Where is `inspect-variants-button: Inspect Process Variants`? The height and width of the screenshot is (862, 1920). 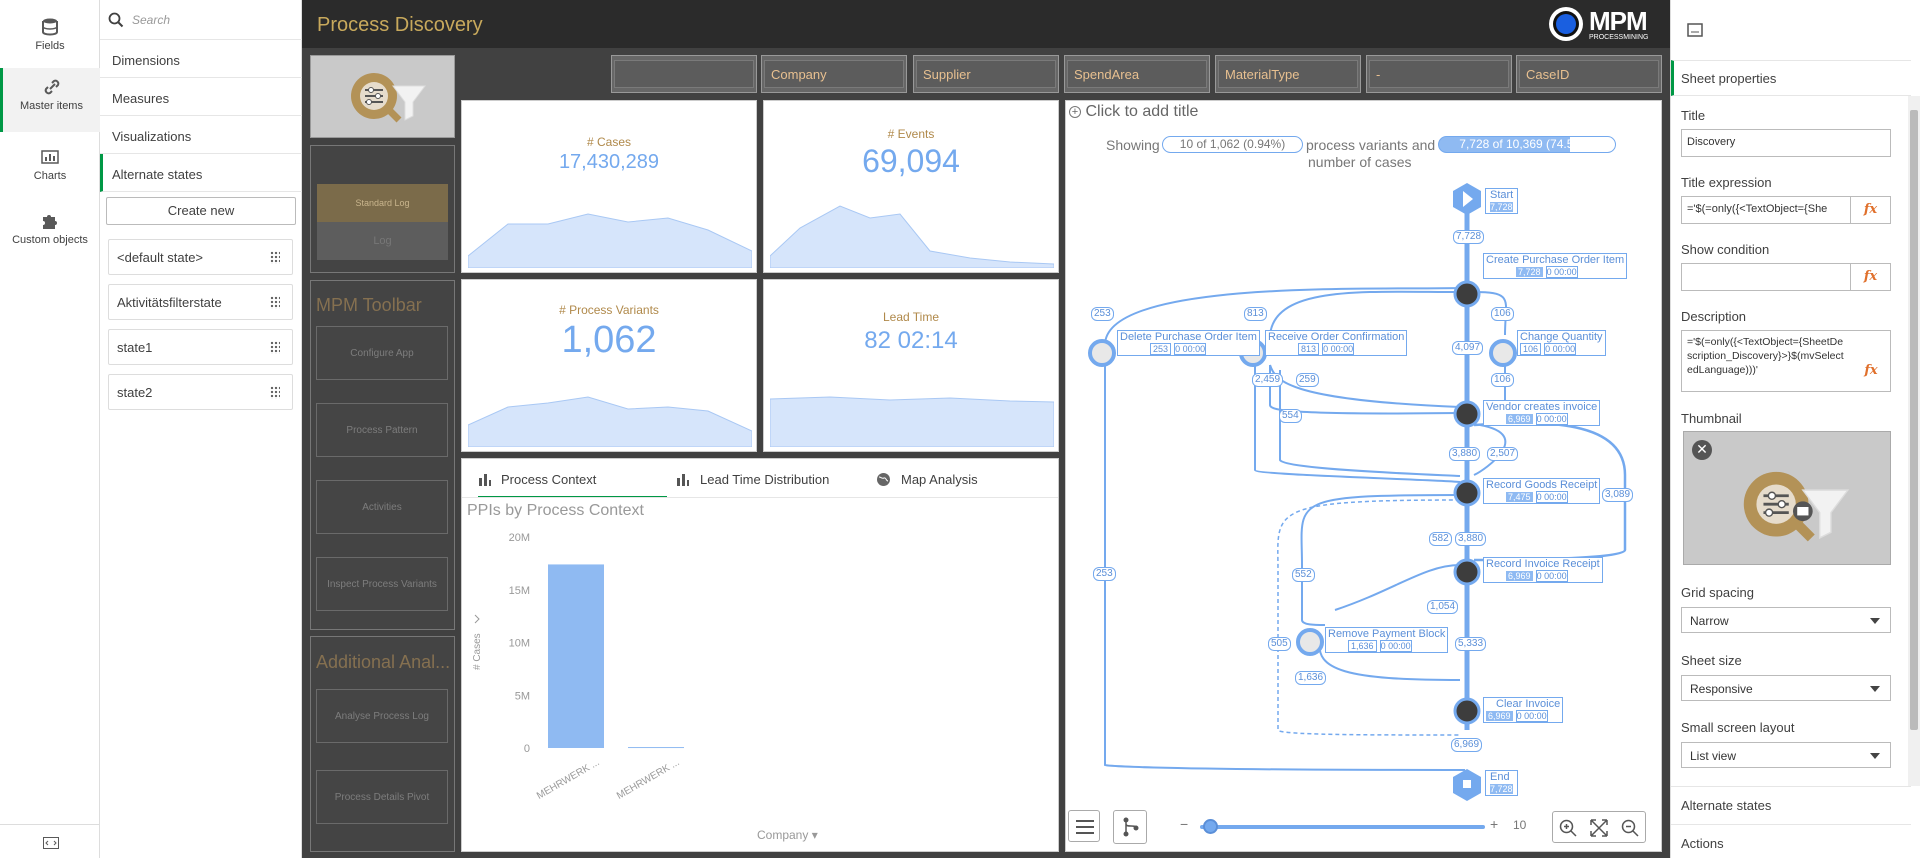 inspect-variants-button: Inspect Process Variants is located at coordinates (382, 584).